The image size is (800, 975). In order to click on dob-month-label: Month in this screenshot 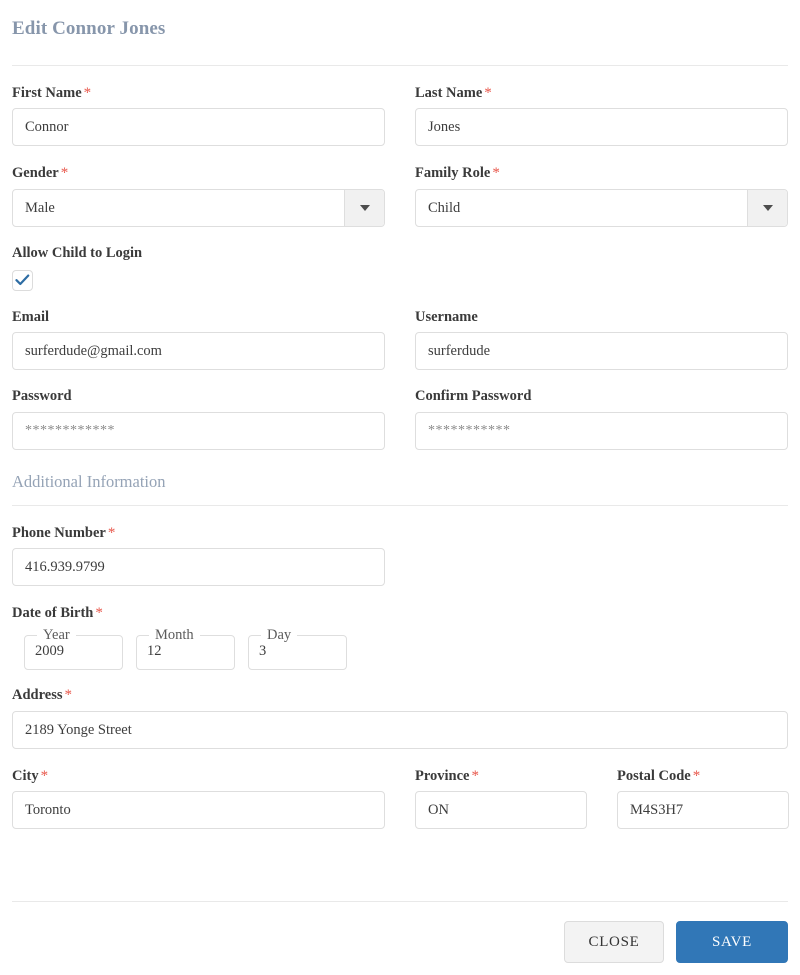, I will do `click(174, 635)`.